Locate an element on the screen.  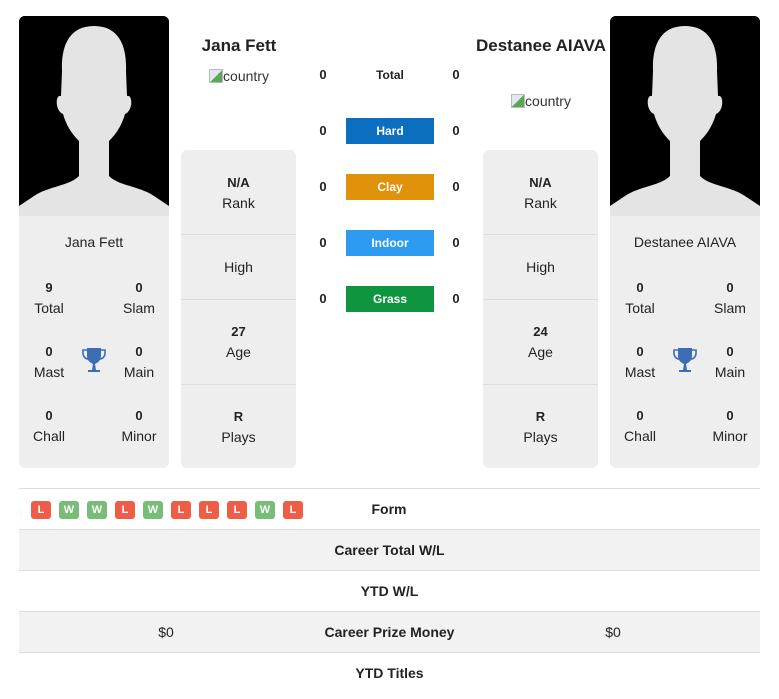
player2-age: 24 Age is located at coordinates (540, 341).